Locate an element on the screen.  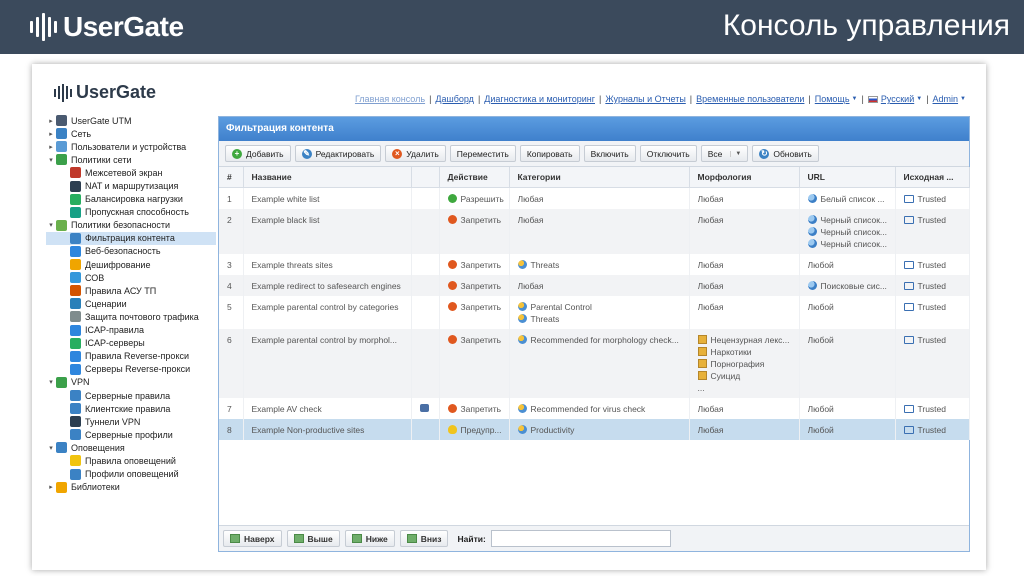
toolbar-button-8: ↻ Обновить is located at coordinates (785, 153).